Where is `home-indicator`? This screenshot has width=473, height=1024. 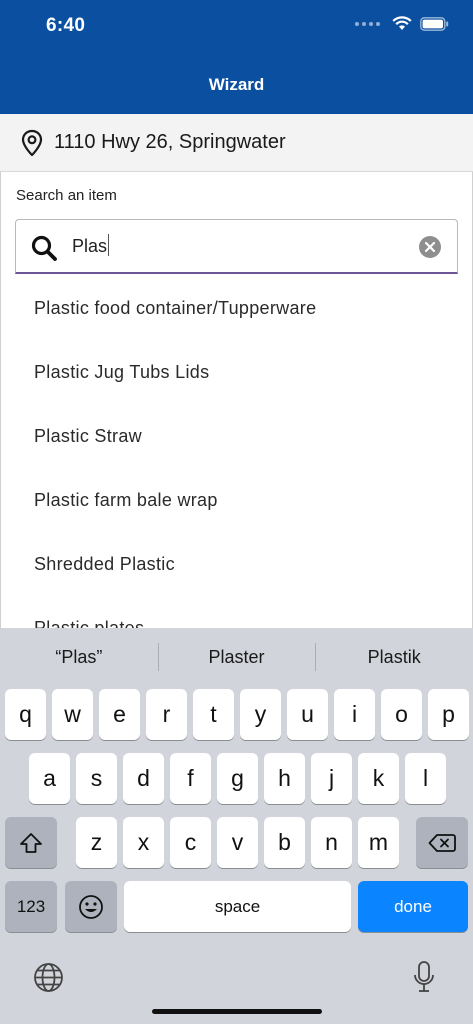 home-indicator is located at coordinates (237, 1011).